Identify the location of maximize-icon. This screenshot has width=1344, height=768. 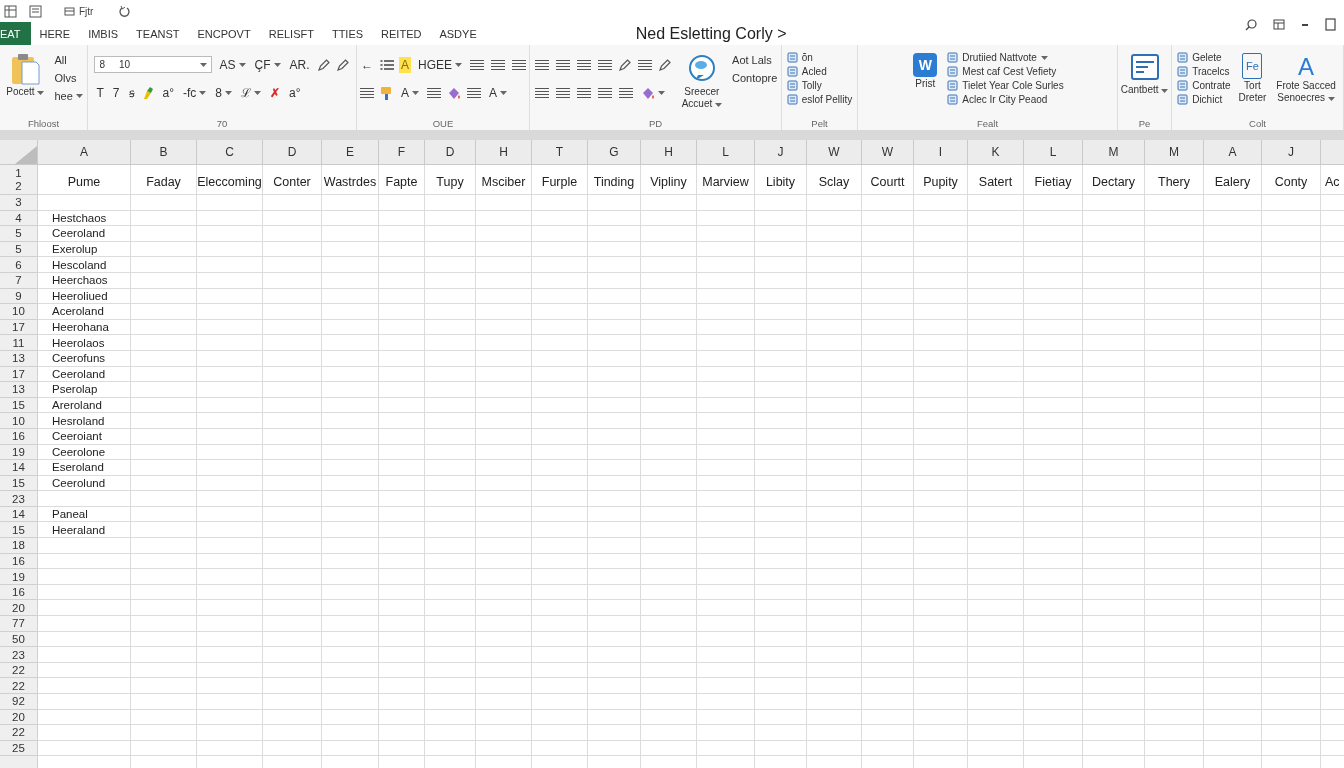
(1330, 24).